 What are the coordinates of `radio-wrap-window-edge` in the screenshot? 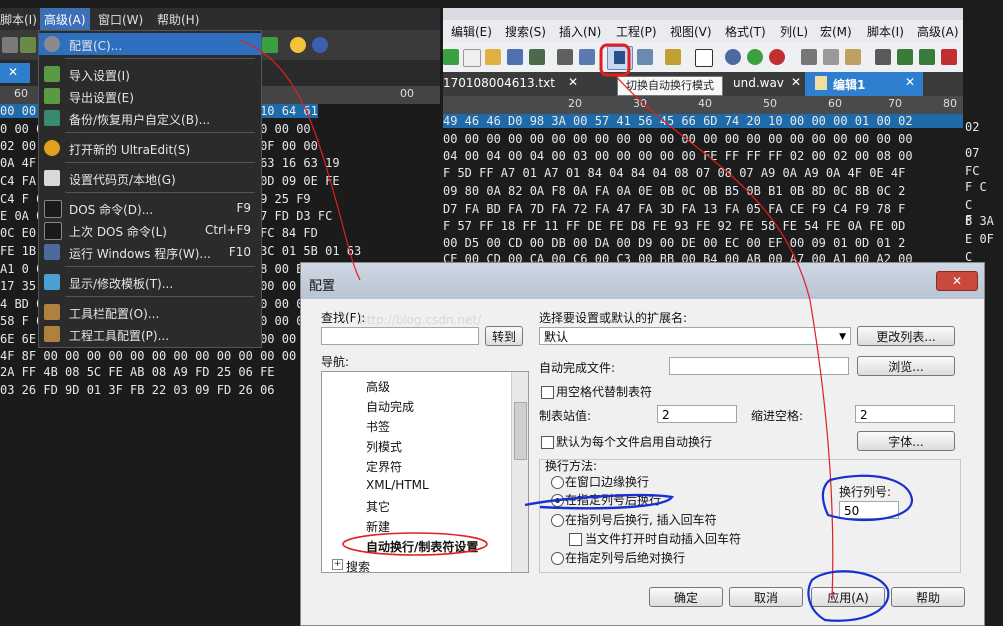 It's located at (557, 482).